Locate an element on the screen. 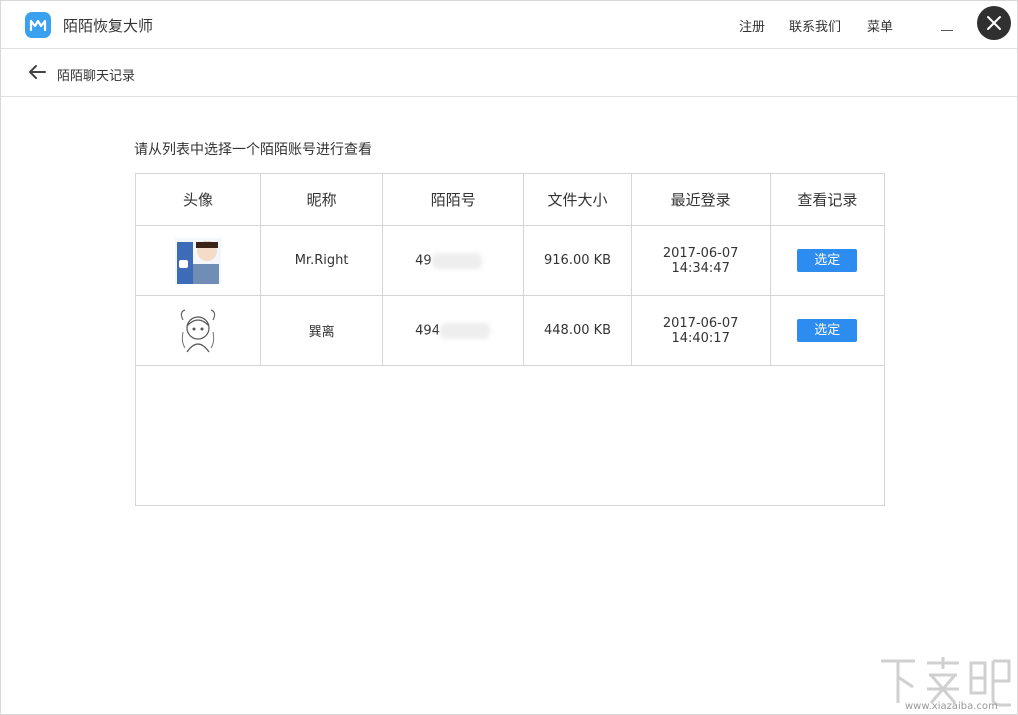 The width and height of the screenshot is (1018, 715). app-title: 陌陌恢复大师 is located at coordinates (108, 26).